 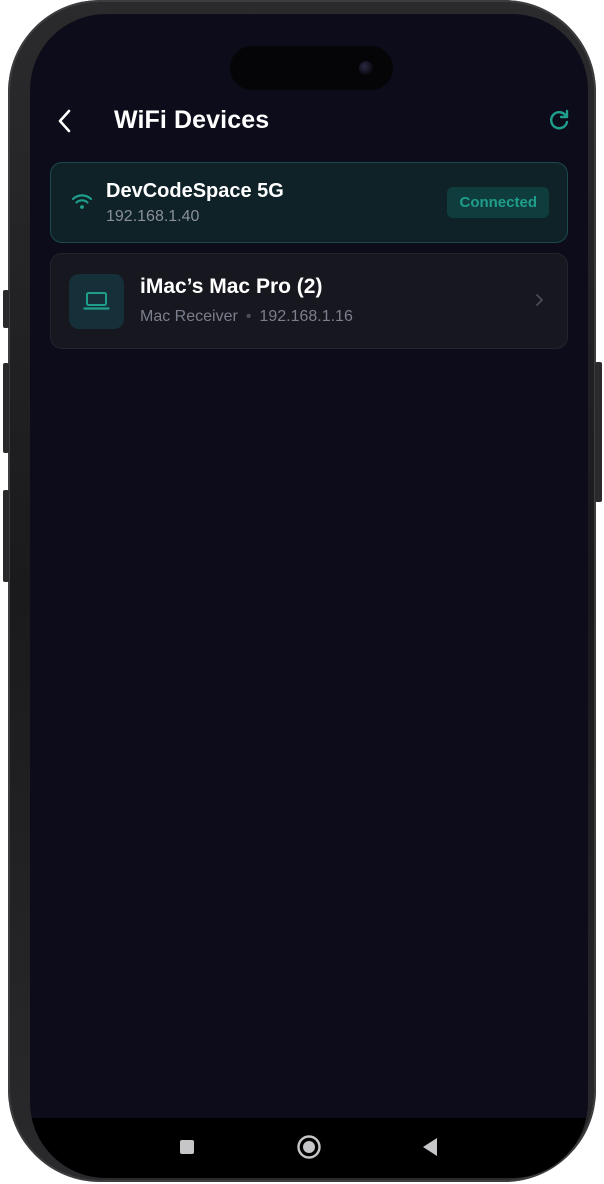 I want to click on device-details: Mac Receiver • 192.168.1.16, so click(x=246, y=317).